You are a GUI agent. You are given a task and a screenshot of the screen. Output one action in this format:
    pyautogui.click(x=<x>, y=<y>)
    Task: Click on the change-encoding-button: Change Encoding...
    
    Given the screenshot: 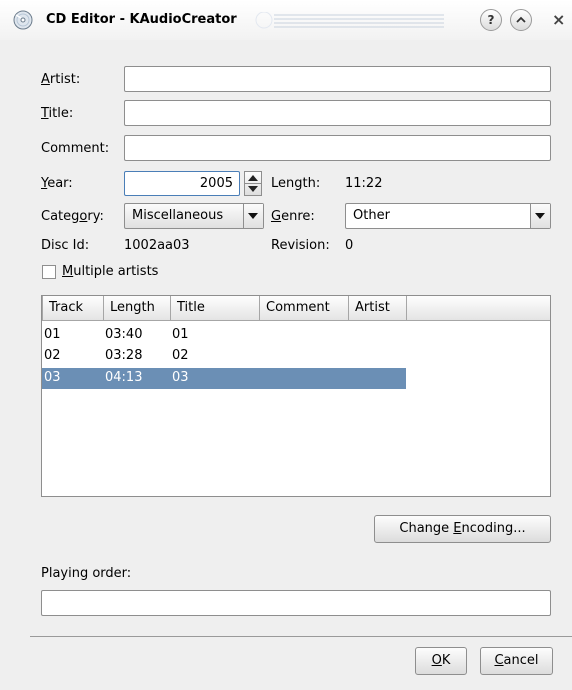 What is the action you would take?
    pyautogui.click(x=462, y=529)
    